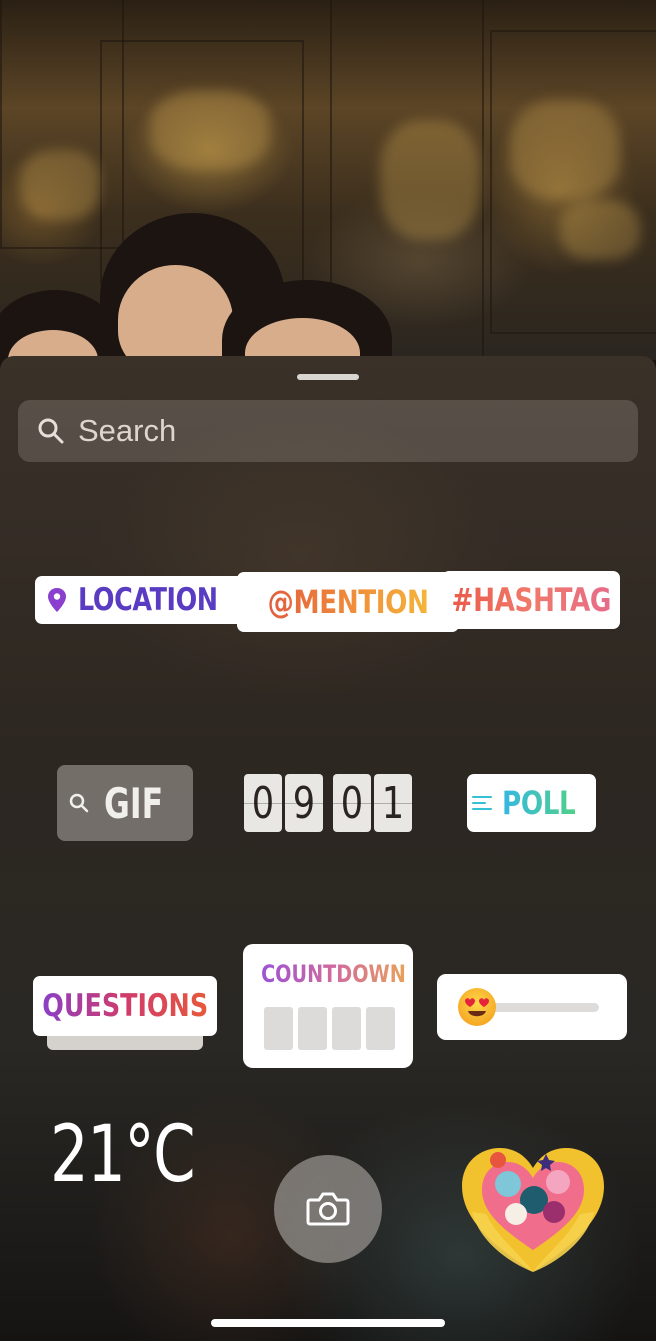 Image resolution: width=656 pixels, height=1341 pixels. What do you see at coordinates (329, 1028) in the screenshot?
I see `countdown-digit-boxes` at bounding box center [329, 1028].